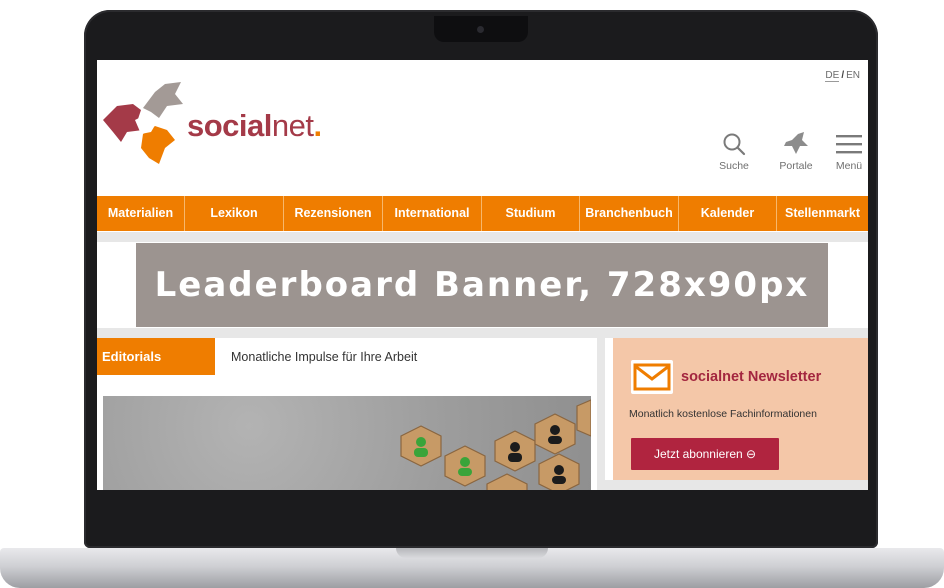  What do you see at coordinates (849, 144) in the screenshot?
I see `menu-icon` at bounding box center [849, 144].